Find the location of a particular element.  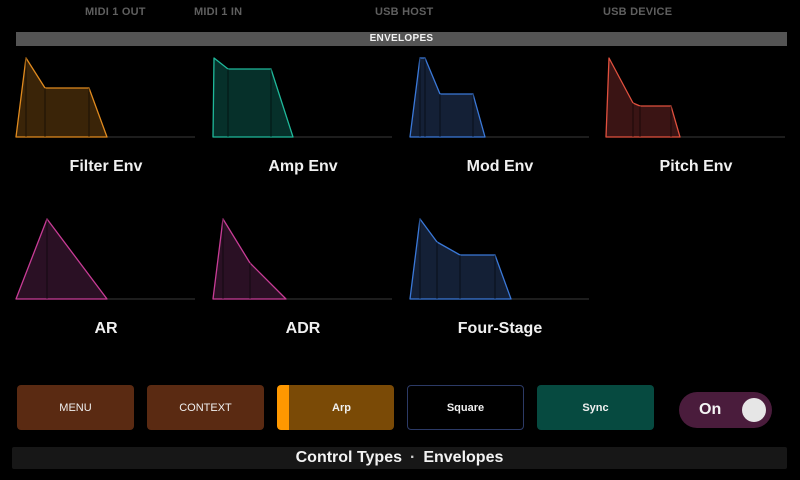

envelope-control-mod: Mod Env is located at coordinates (499, 122).